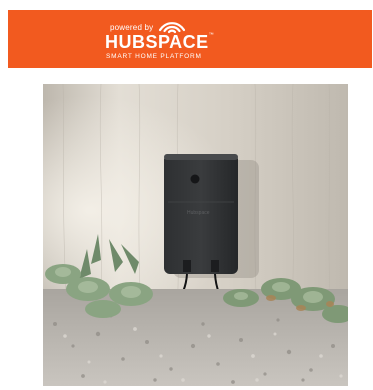  What do you see at coordinates (154, 56) in the screenshot?
I see `brand-tagline: SMART HOME PLATFORM` at bounding box center [154, 56].